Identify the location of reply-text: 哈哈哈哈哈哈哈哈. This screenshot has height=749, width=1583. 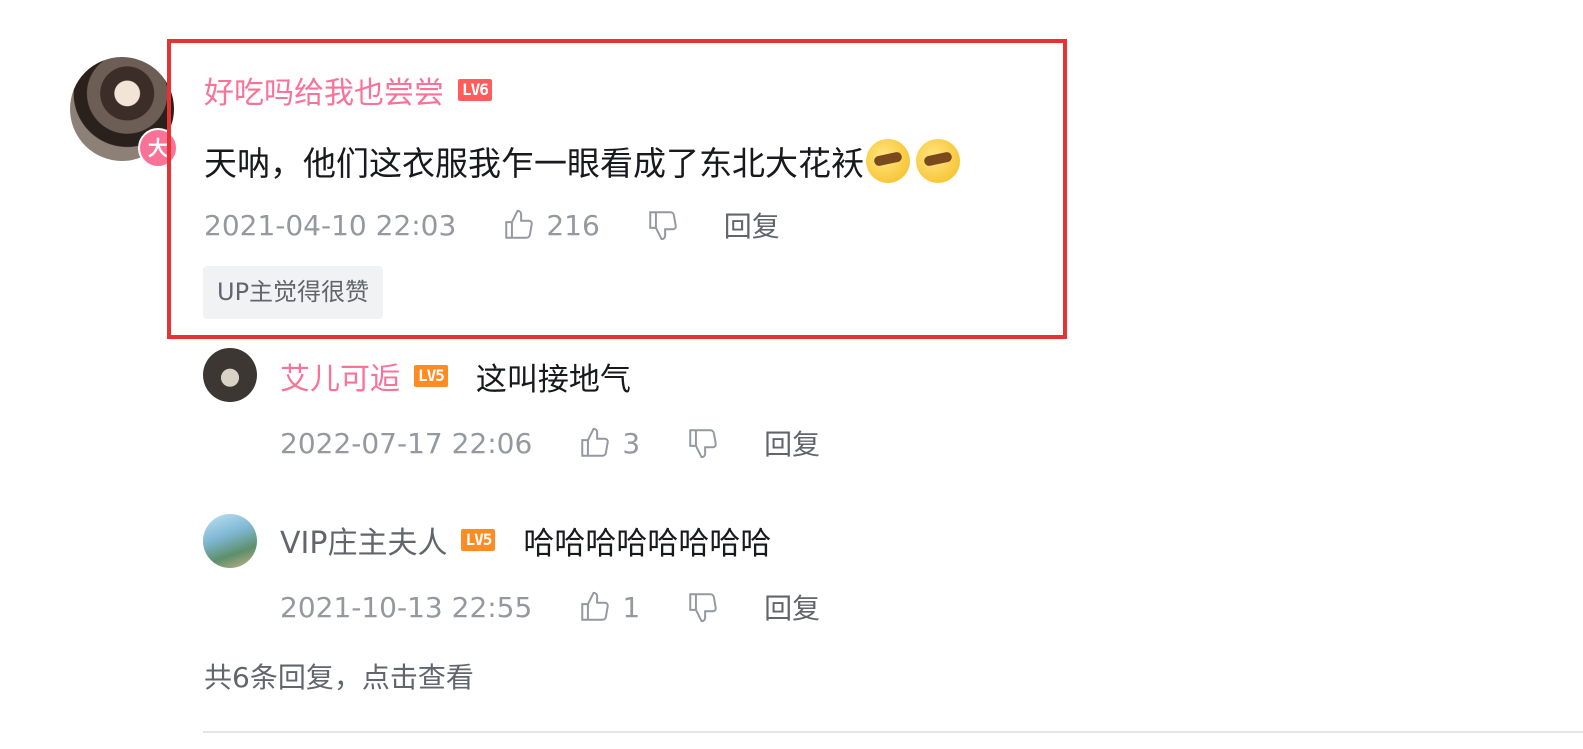
(647, 543).